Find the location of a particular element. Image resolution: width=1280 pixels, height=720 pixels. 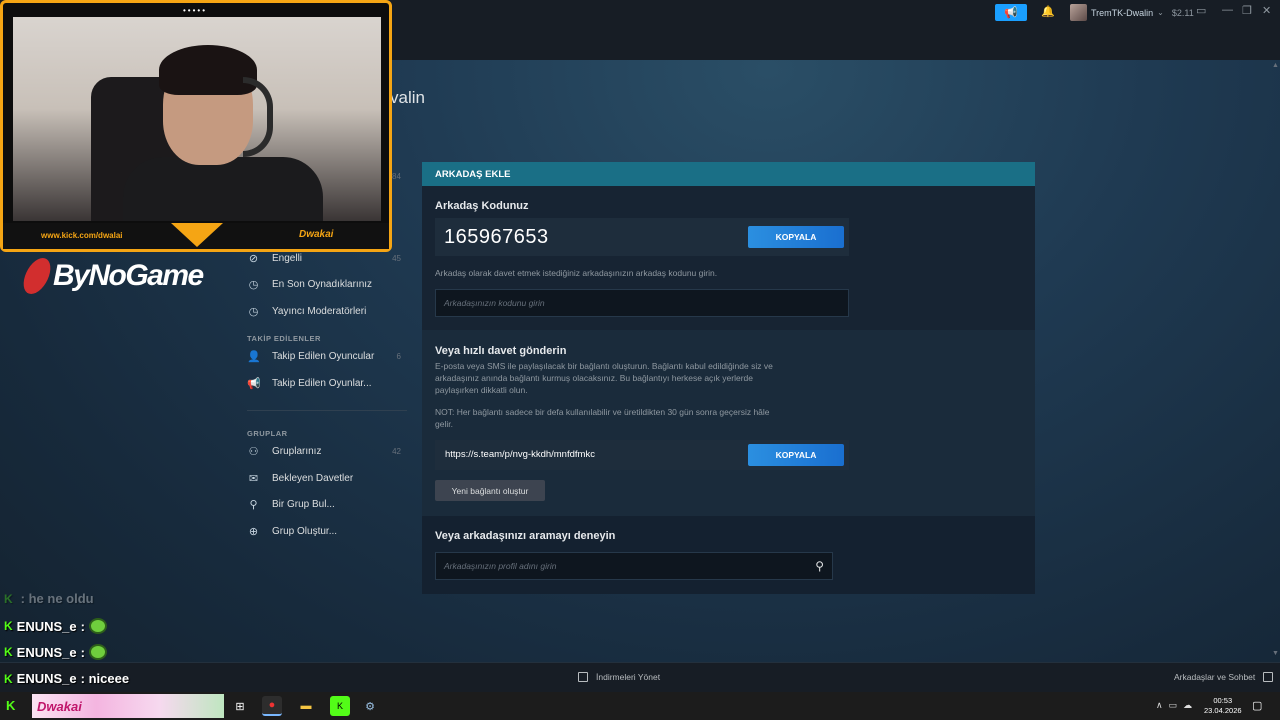

envelope-icon: ✉ is located at coordinates (253, 478).